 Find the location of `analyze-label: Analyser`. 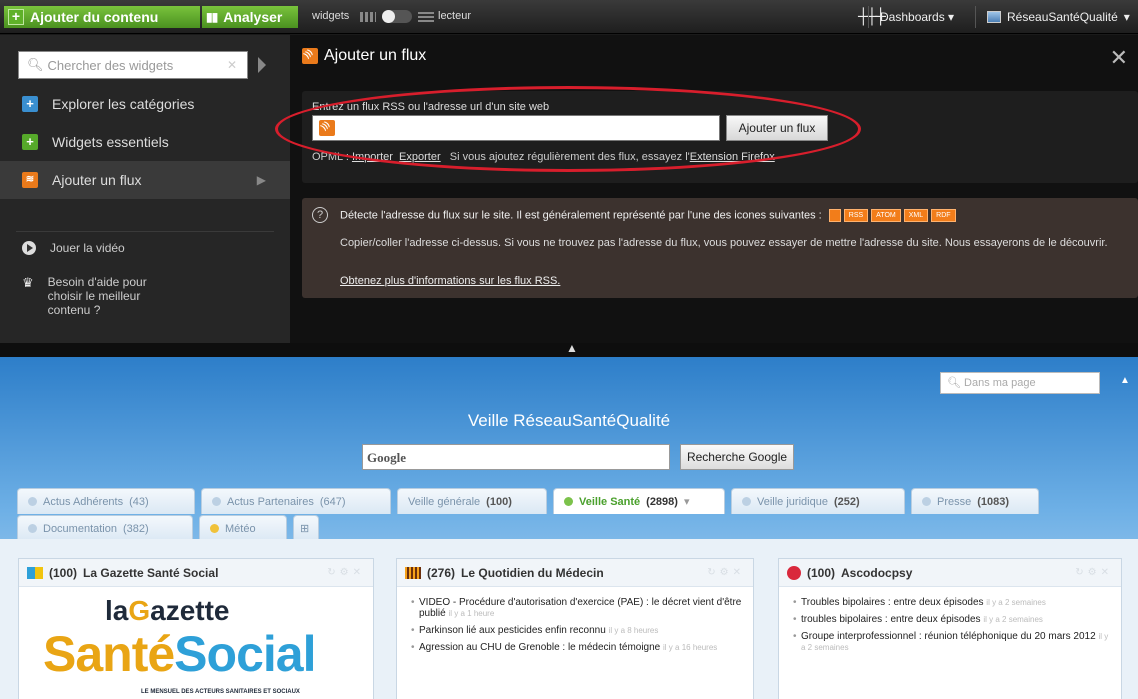

analyze-label: Analyser is located at coordinates (253, 17).